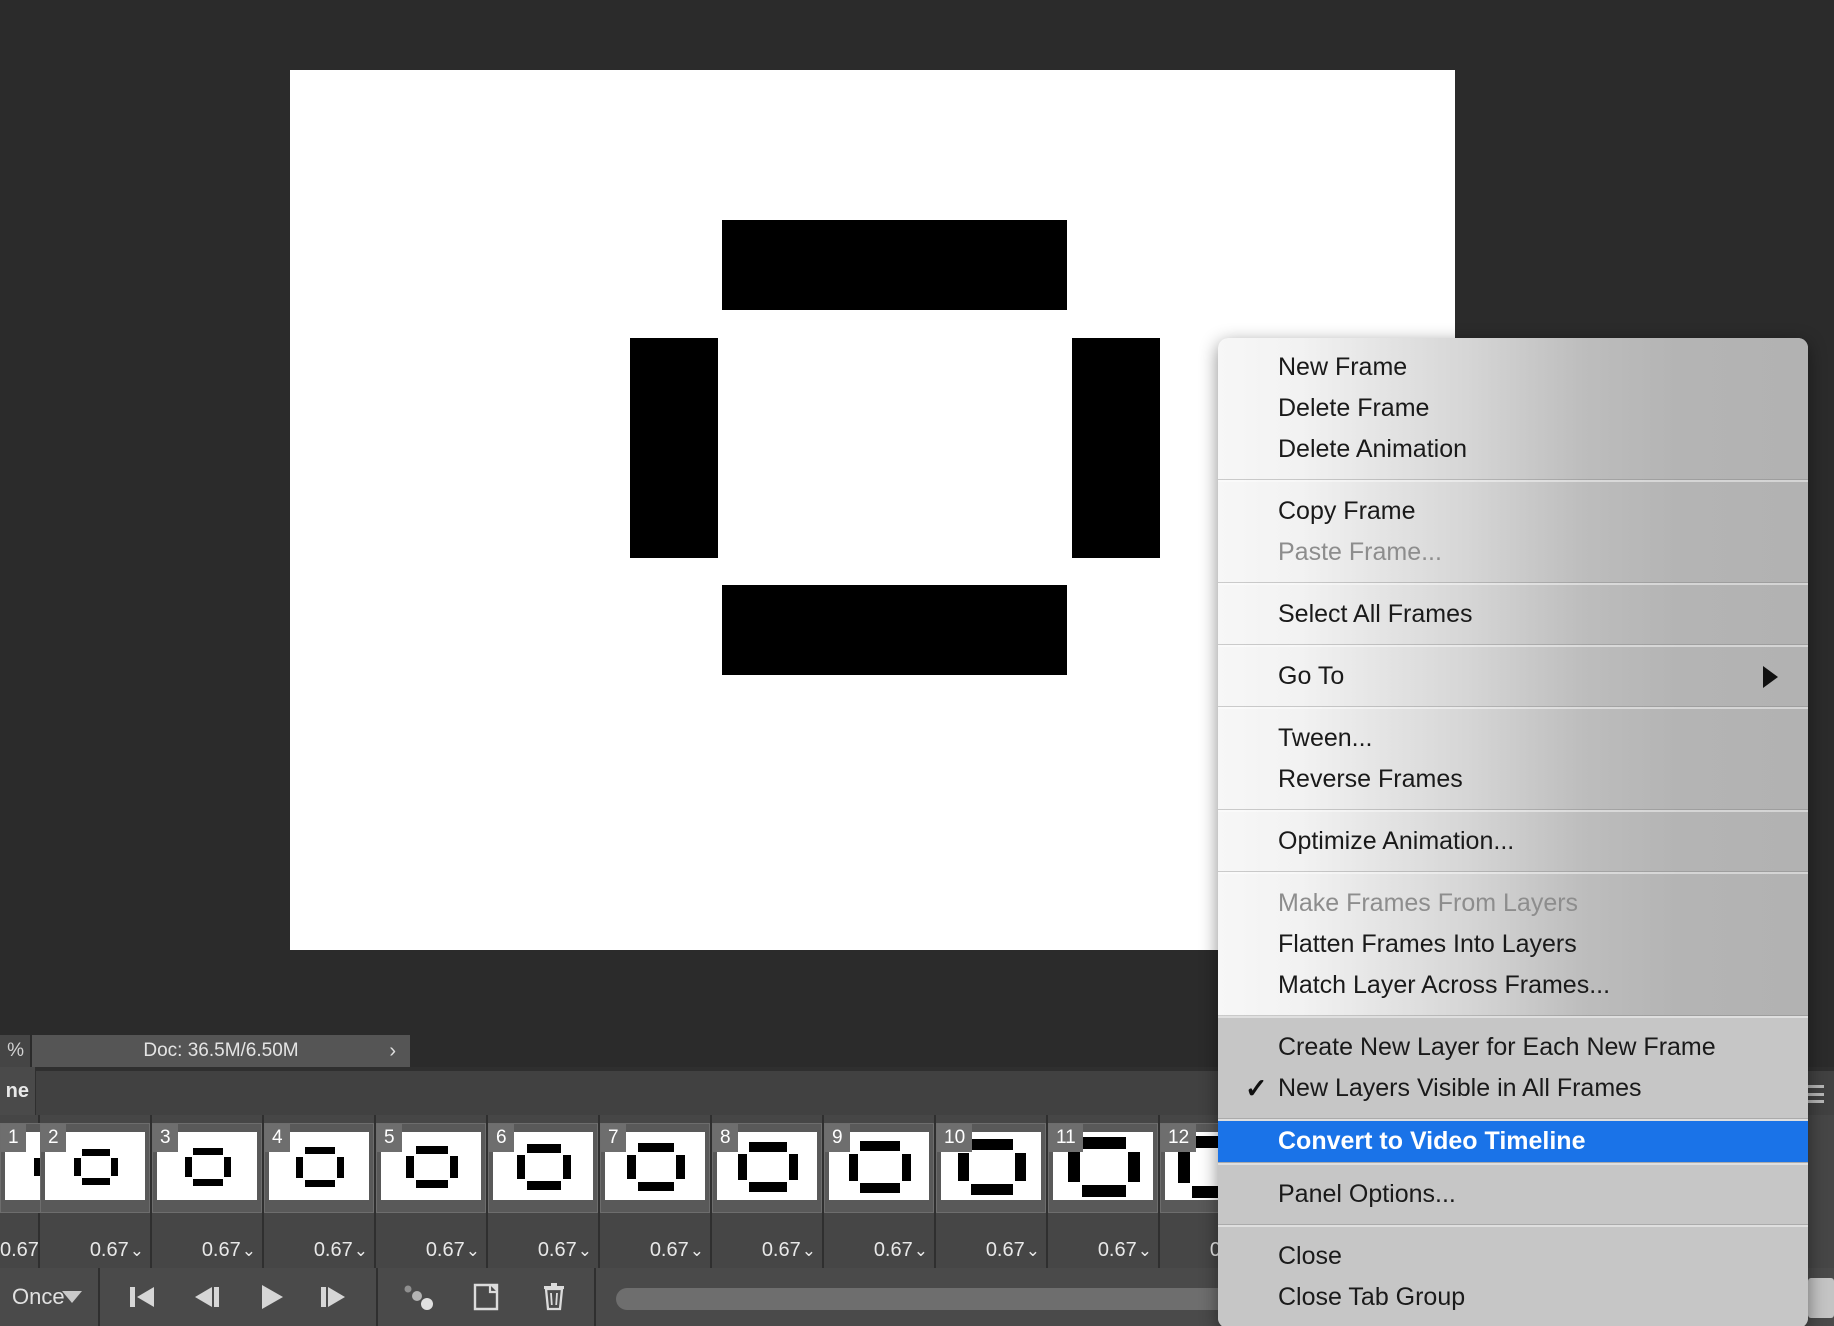 Image resolution: width=1834 pixels, height=1326 pixels. I want to click on menu-item-select-all-frames: Select All Frames, so click(1513, 614).